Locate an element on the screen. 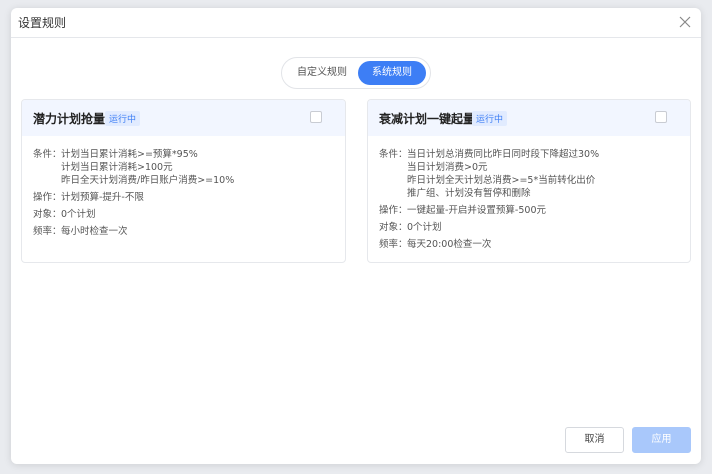 The height and width of the screenshot is (474, 712). condition-line: 当日计划总消费同比昨日同时段下降超过30% is located at coordinates (503, 154).